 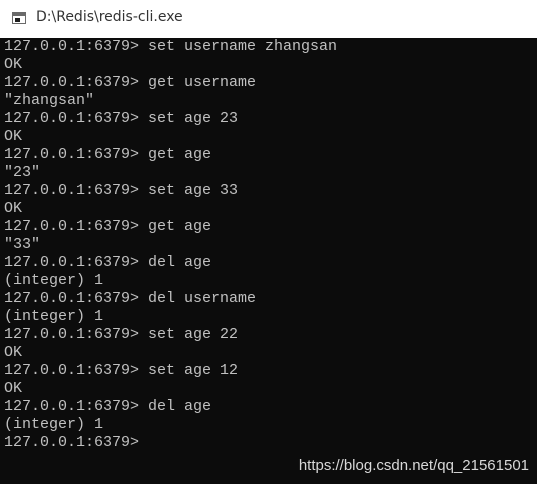 I want to click on console-line: "zhangsan", so click(x=49, y=100).